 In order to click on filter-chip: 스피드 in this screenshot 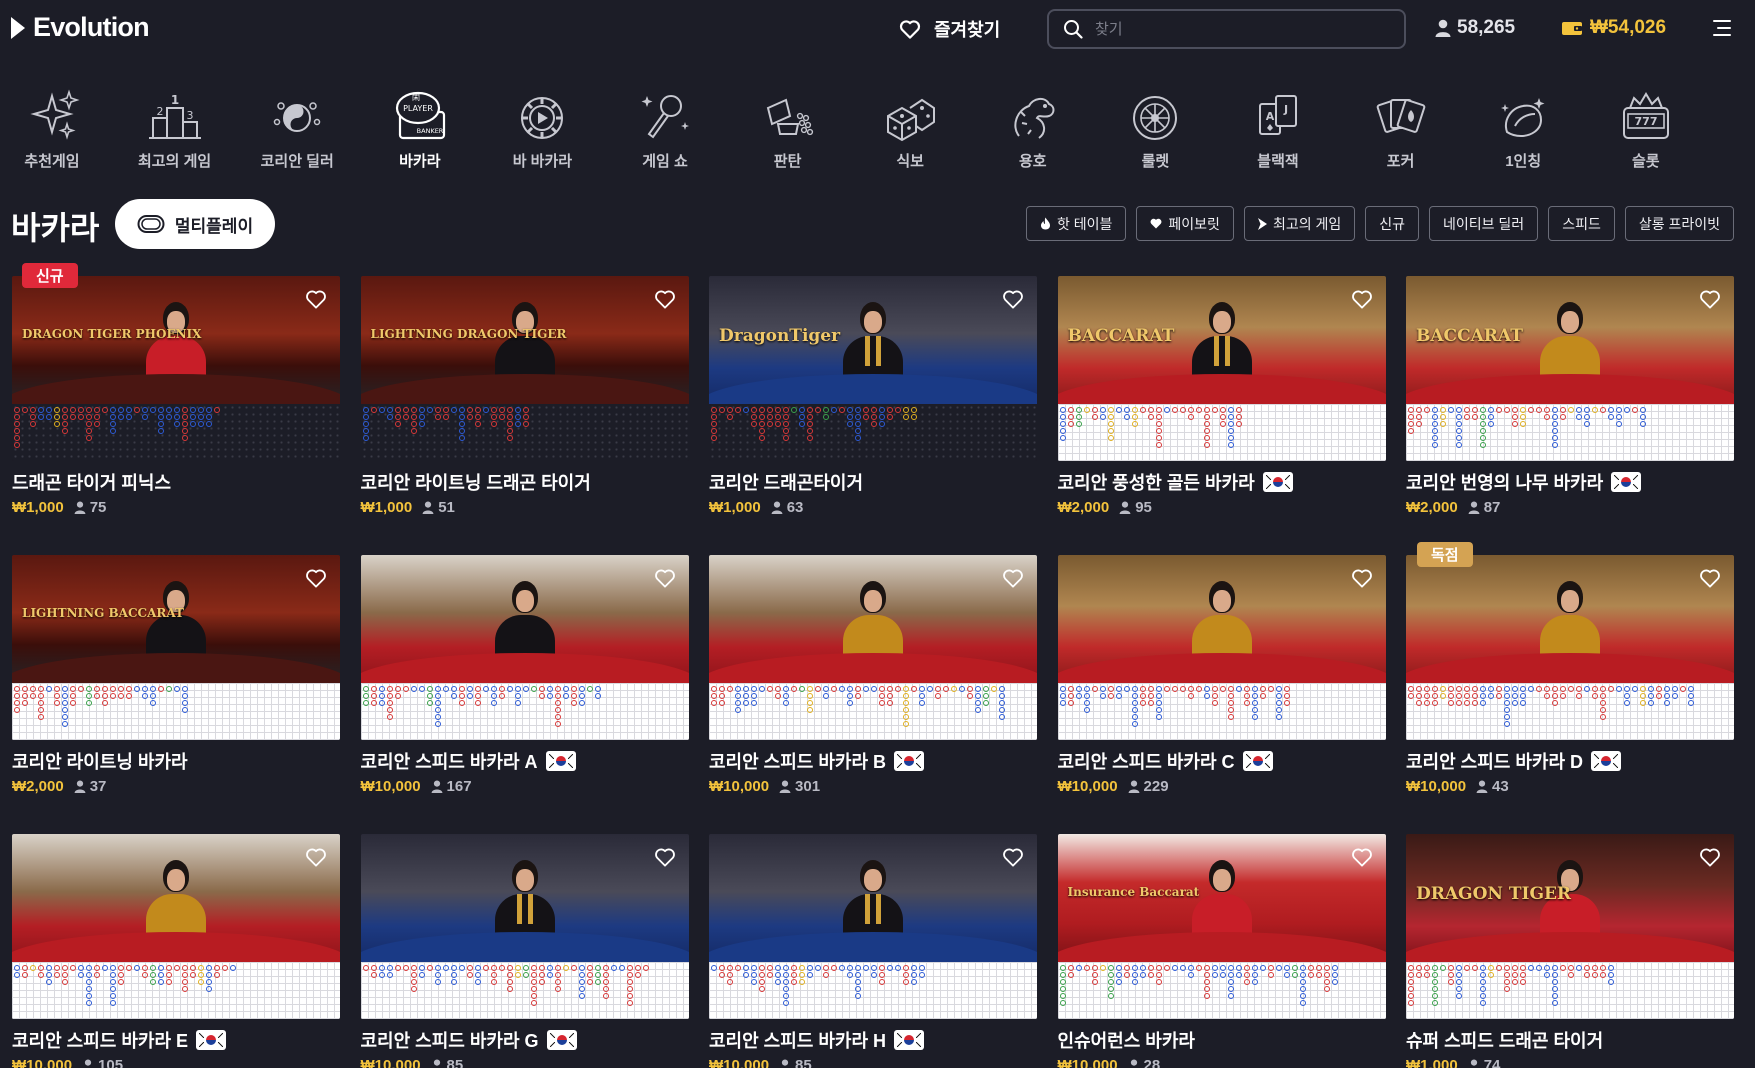, I will do `click(1581, 223)`.